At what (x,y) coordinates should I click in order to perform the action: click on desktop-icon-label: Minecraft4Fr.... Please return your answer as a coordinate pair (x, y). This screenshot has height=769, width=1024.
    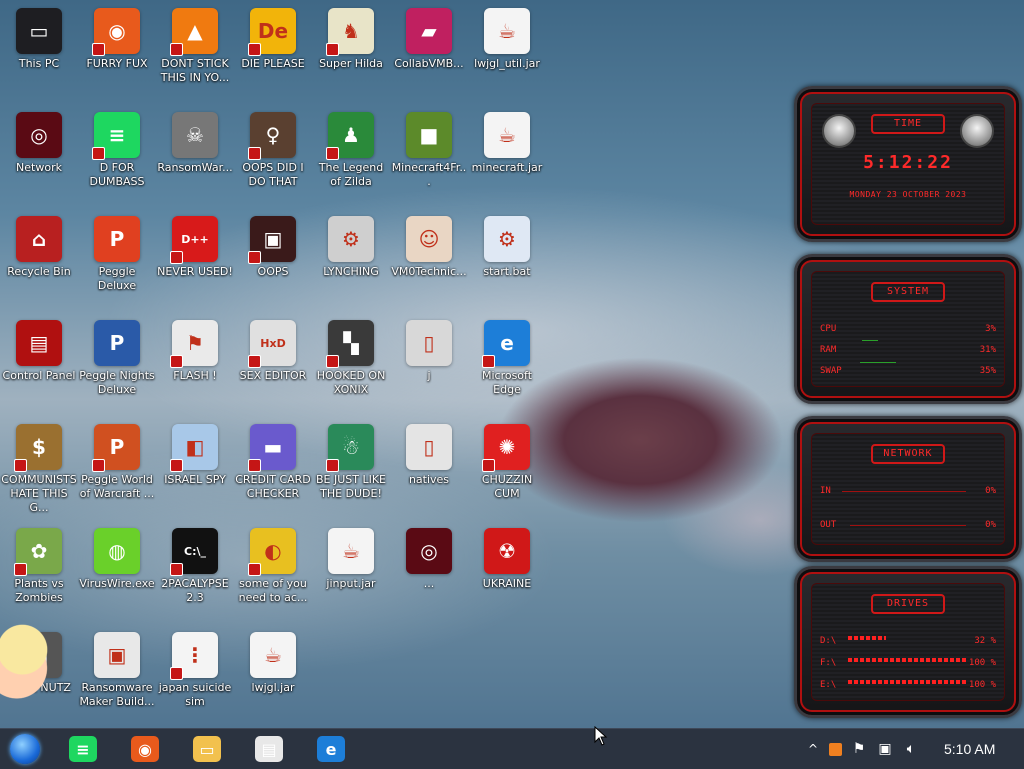
    Looking at the image, I should click on (429, 174).